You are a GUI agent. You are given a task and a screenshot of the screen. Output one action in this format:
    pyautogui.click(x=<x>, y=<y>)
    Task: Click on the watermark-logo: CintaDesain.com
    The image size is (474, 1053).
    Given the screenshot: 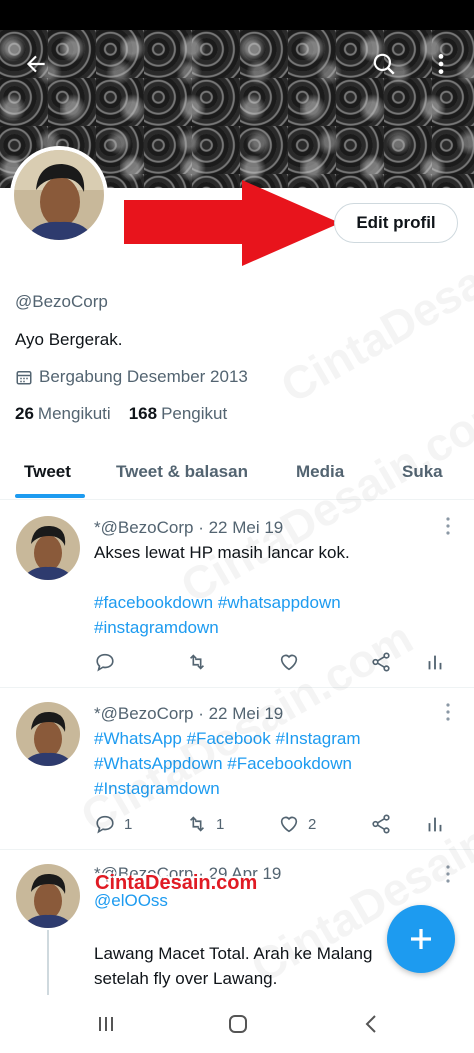 What is the action you would take?
    pyautogui.click(x=176, y=883)
    